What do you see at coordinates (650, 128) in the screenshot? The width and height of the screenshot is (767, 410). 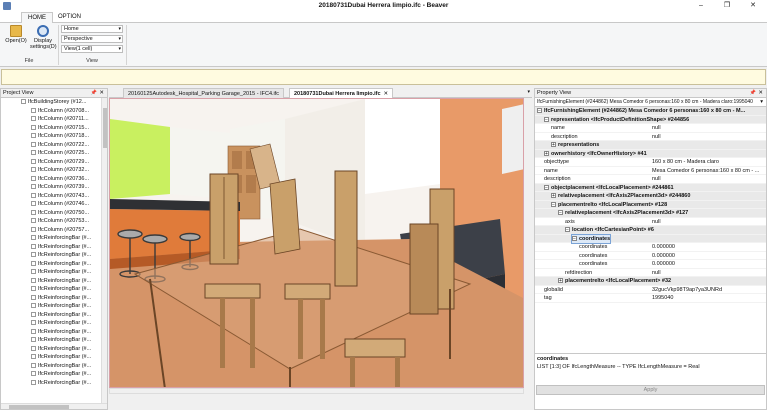 I see `property-row: name null` at bounding box center [650, 128].